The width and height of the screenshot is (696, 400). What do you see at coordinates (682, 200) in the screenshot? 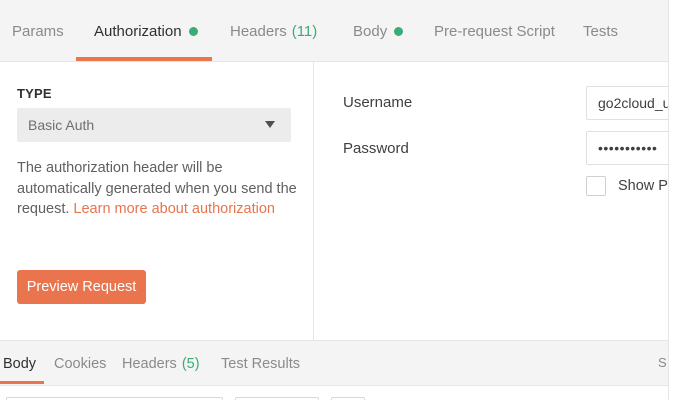
I see `viewport-edge` at bounding box center [682, 200].